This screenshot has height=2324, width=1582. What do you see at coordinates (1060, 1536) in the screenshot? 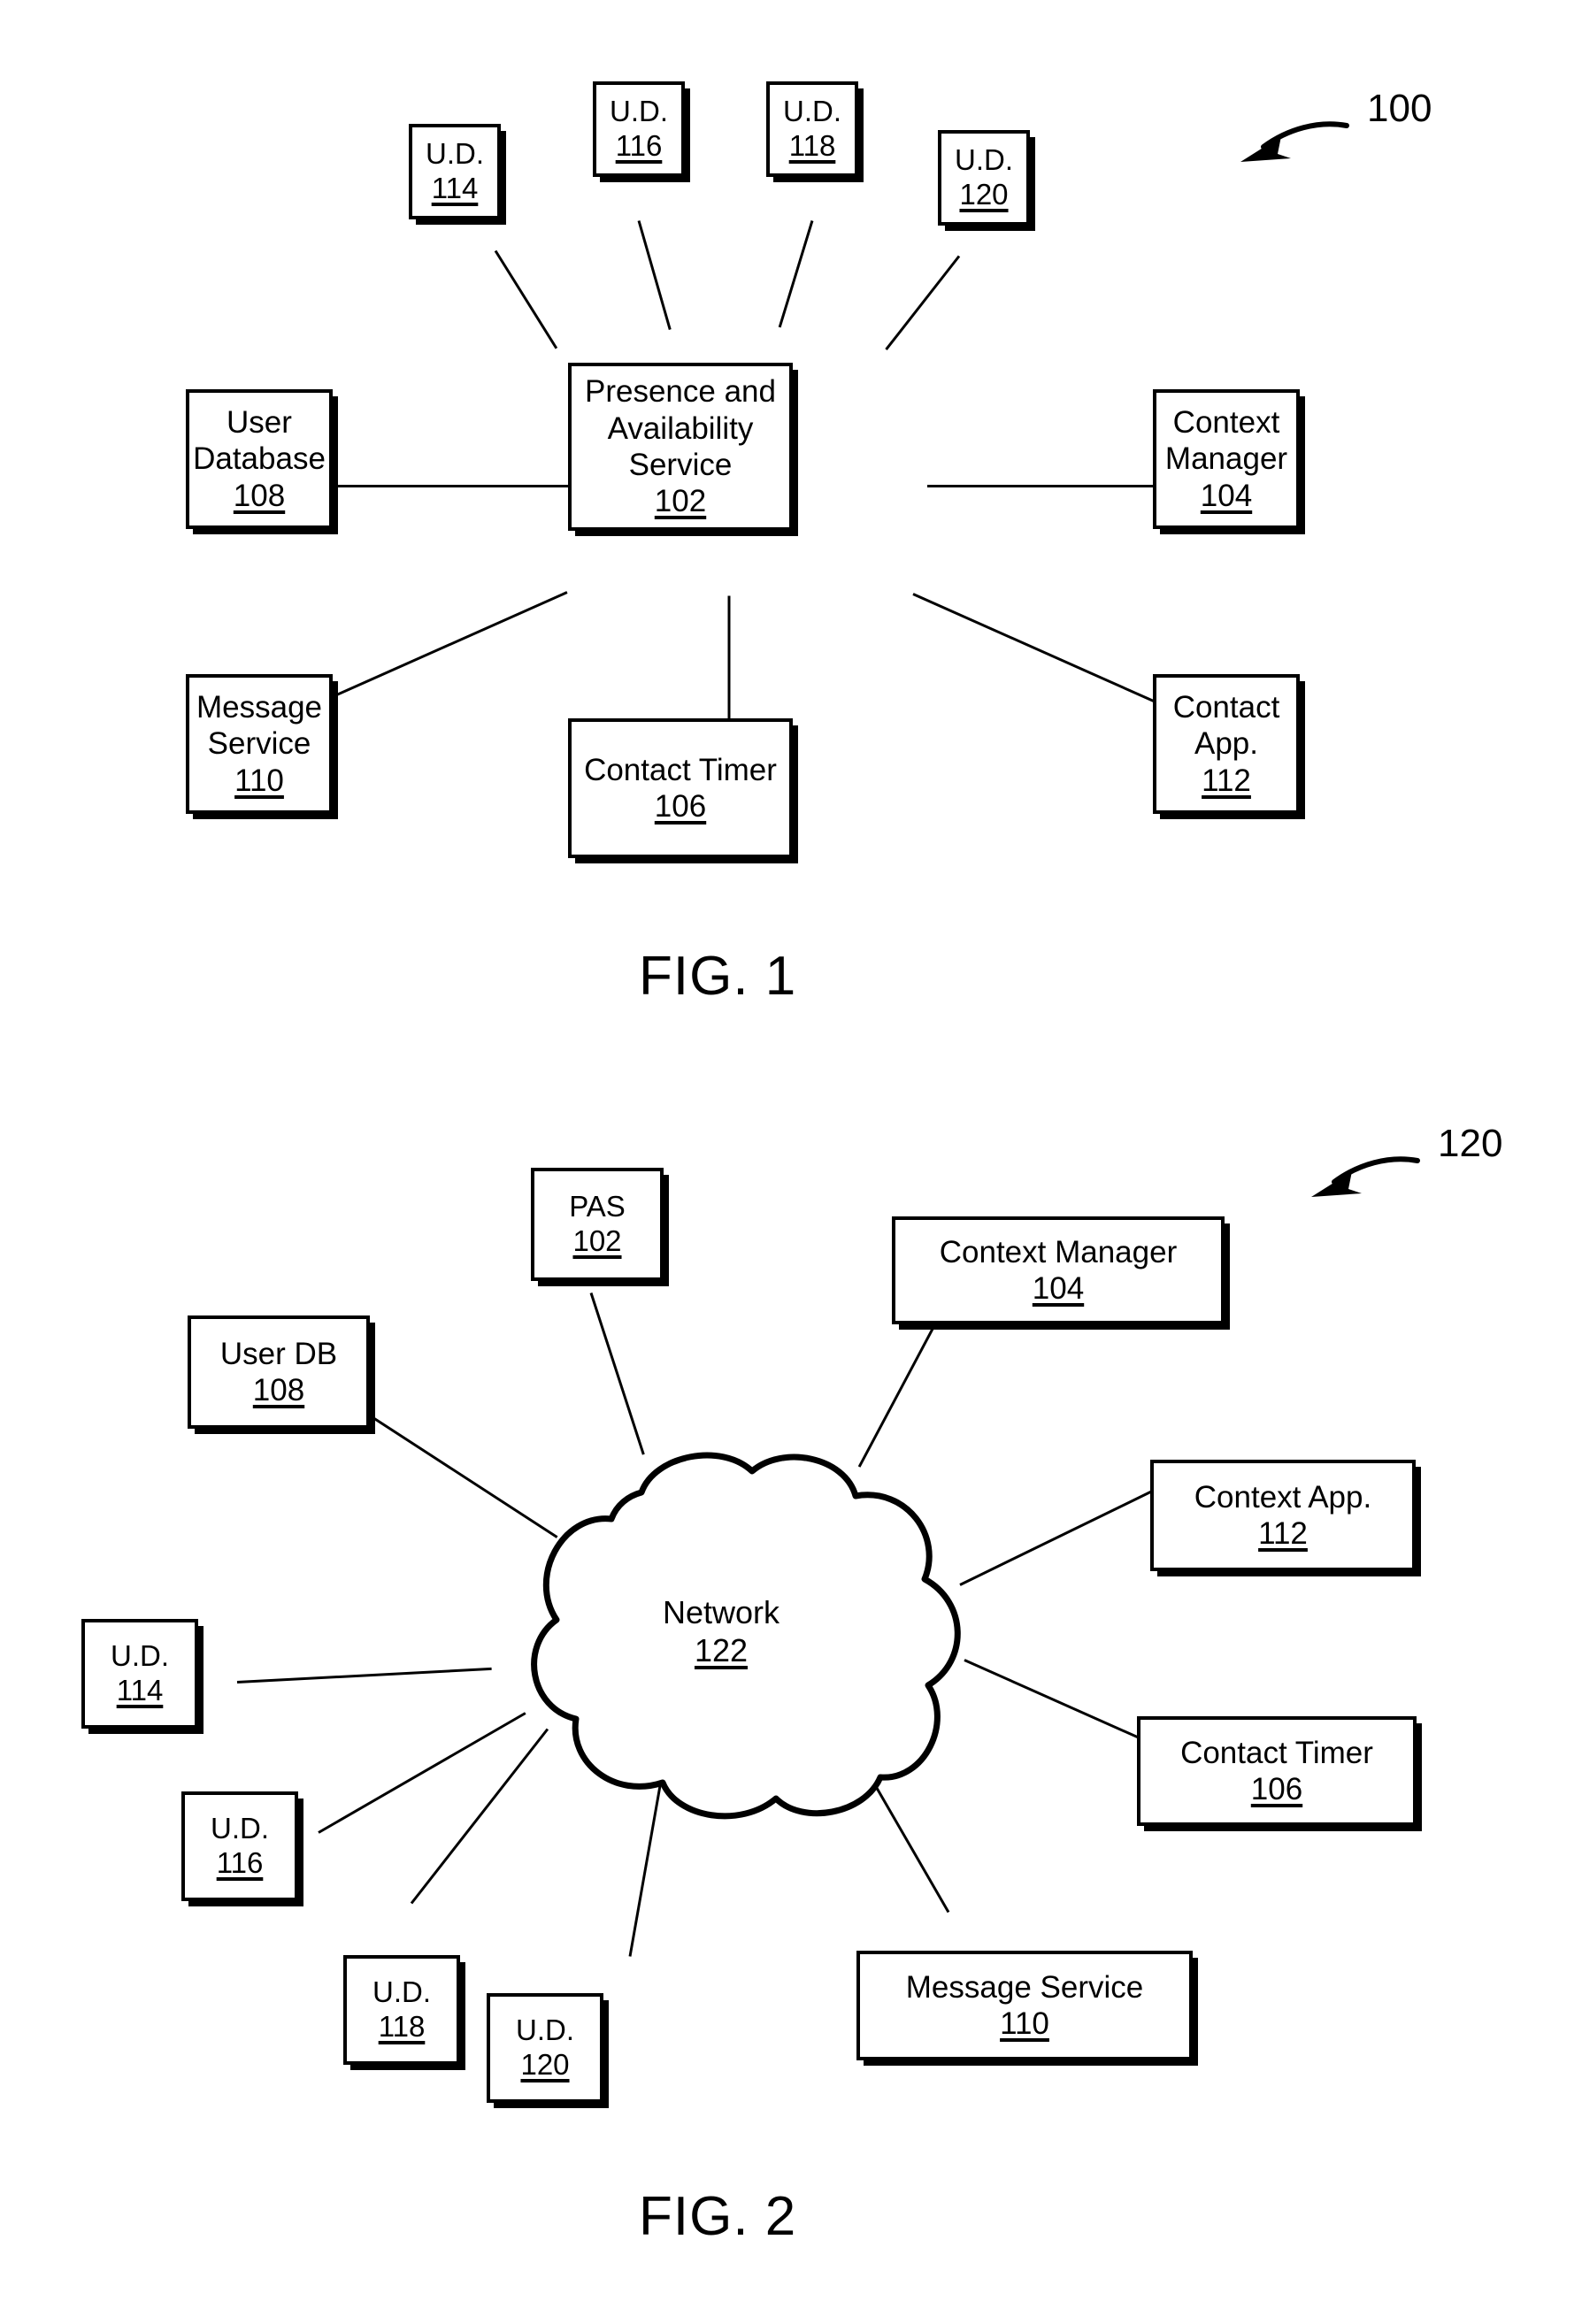
I see `fig2-connector-ctxapp-network` at bounding box center [1060, 1536].